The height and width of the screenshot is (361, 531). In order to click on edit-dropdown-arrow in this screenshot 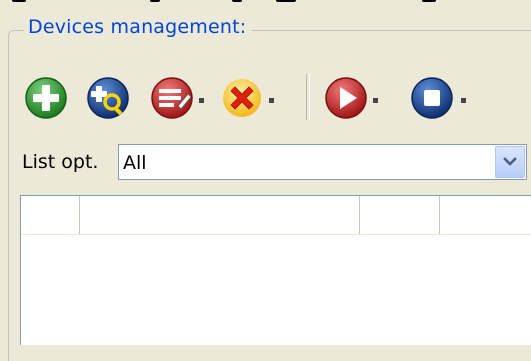, I will do `click(201, 100)`.